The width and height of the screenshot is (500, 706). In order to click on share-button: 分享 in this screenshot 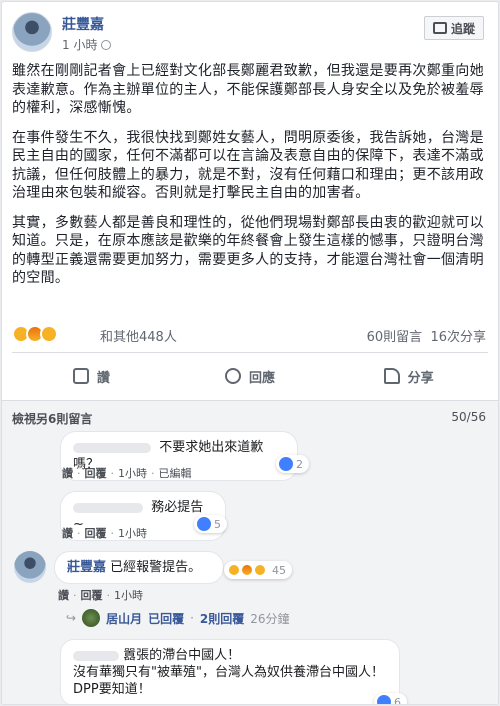, I will do `click(408, 376)`.